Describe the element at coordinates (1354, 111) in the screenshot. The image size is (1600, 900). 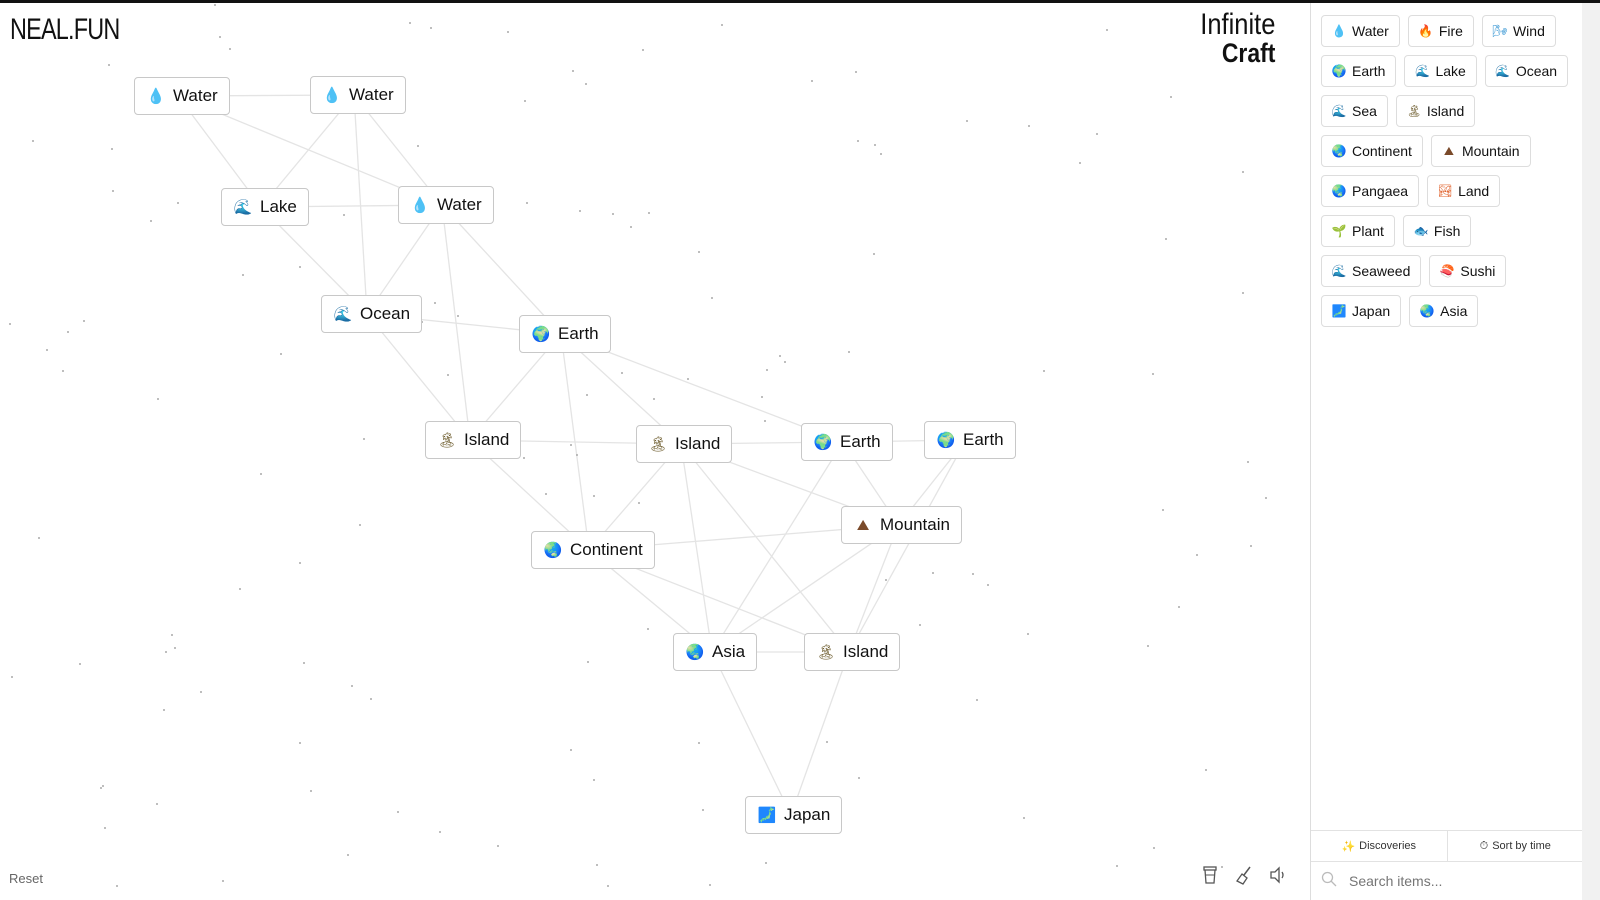
I see `sidebar-item-sea: 🌊 Sea` at that location.